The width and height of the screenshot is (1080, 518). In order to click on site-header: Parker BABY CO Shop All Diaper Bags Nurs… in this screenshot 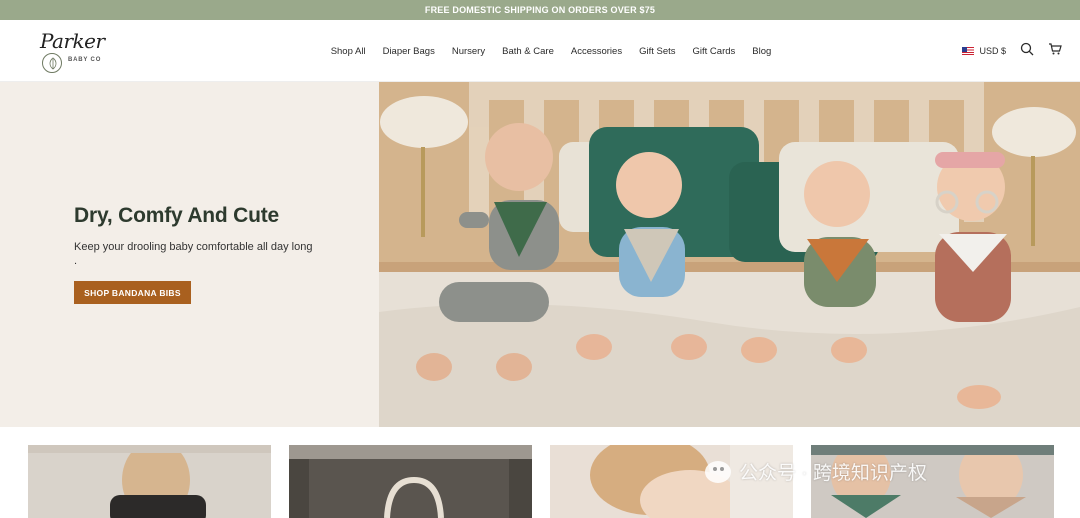, I will do `click(540, 51)`.